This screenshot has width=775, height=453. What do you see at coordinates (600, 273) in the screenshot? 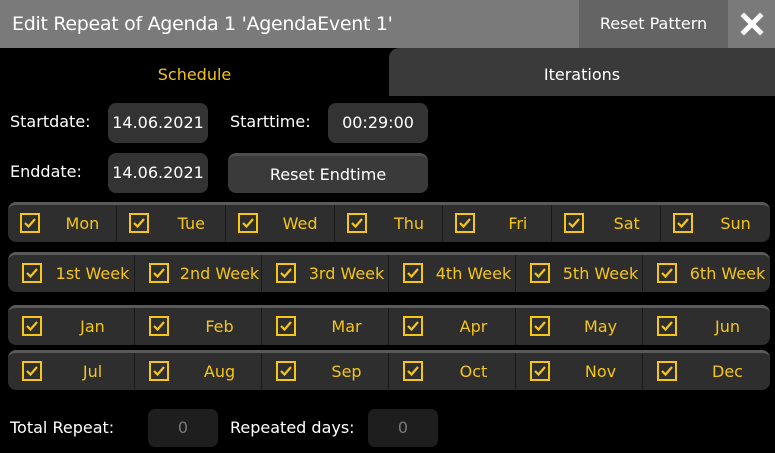
I see `toggle-label: 5th Week` at bounding box center [600, 273].